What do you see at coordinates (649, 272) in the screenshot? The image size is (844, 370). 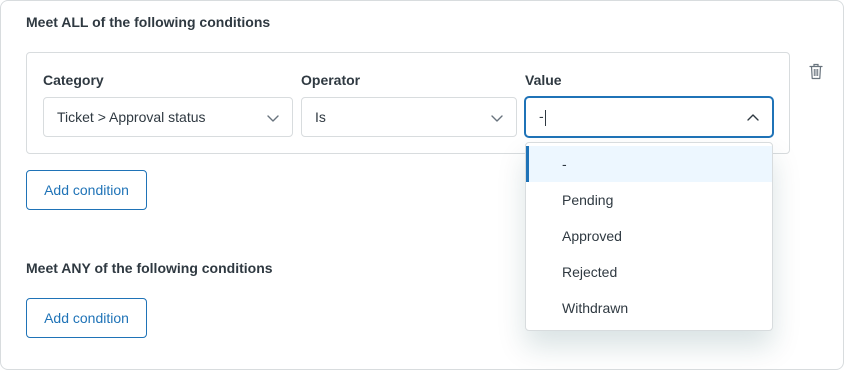 I see `dropdown-option: Rejected` at bounding box center [649, 272].